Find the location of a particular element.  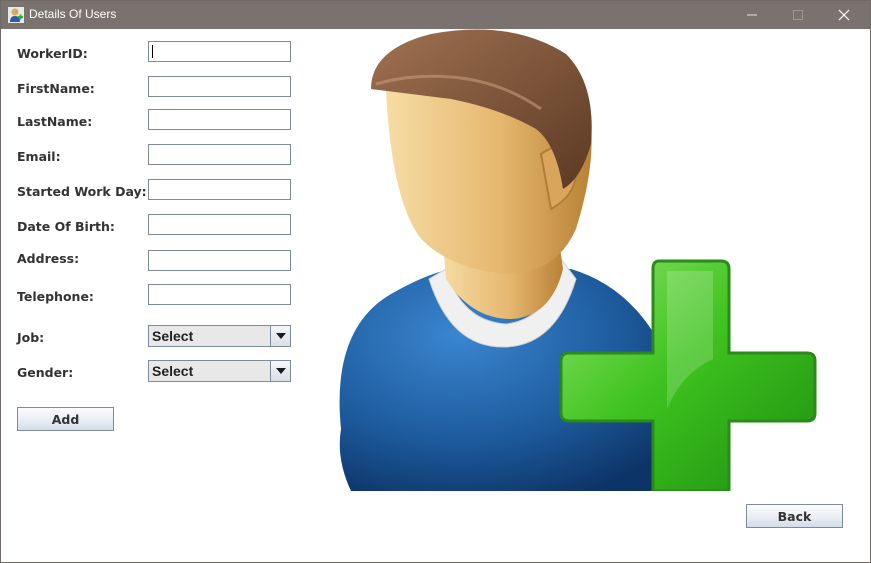

started-work-day-label: Started Work Day: is located at coordinates (82, 191).